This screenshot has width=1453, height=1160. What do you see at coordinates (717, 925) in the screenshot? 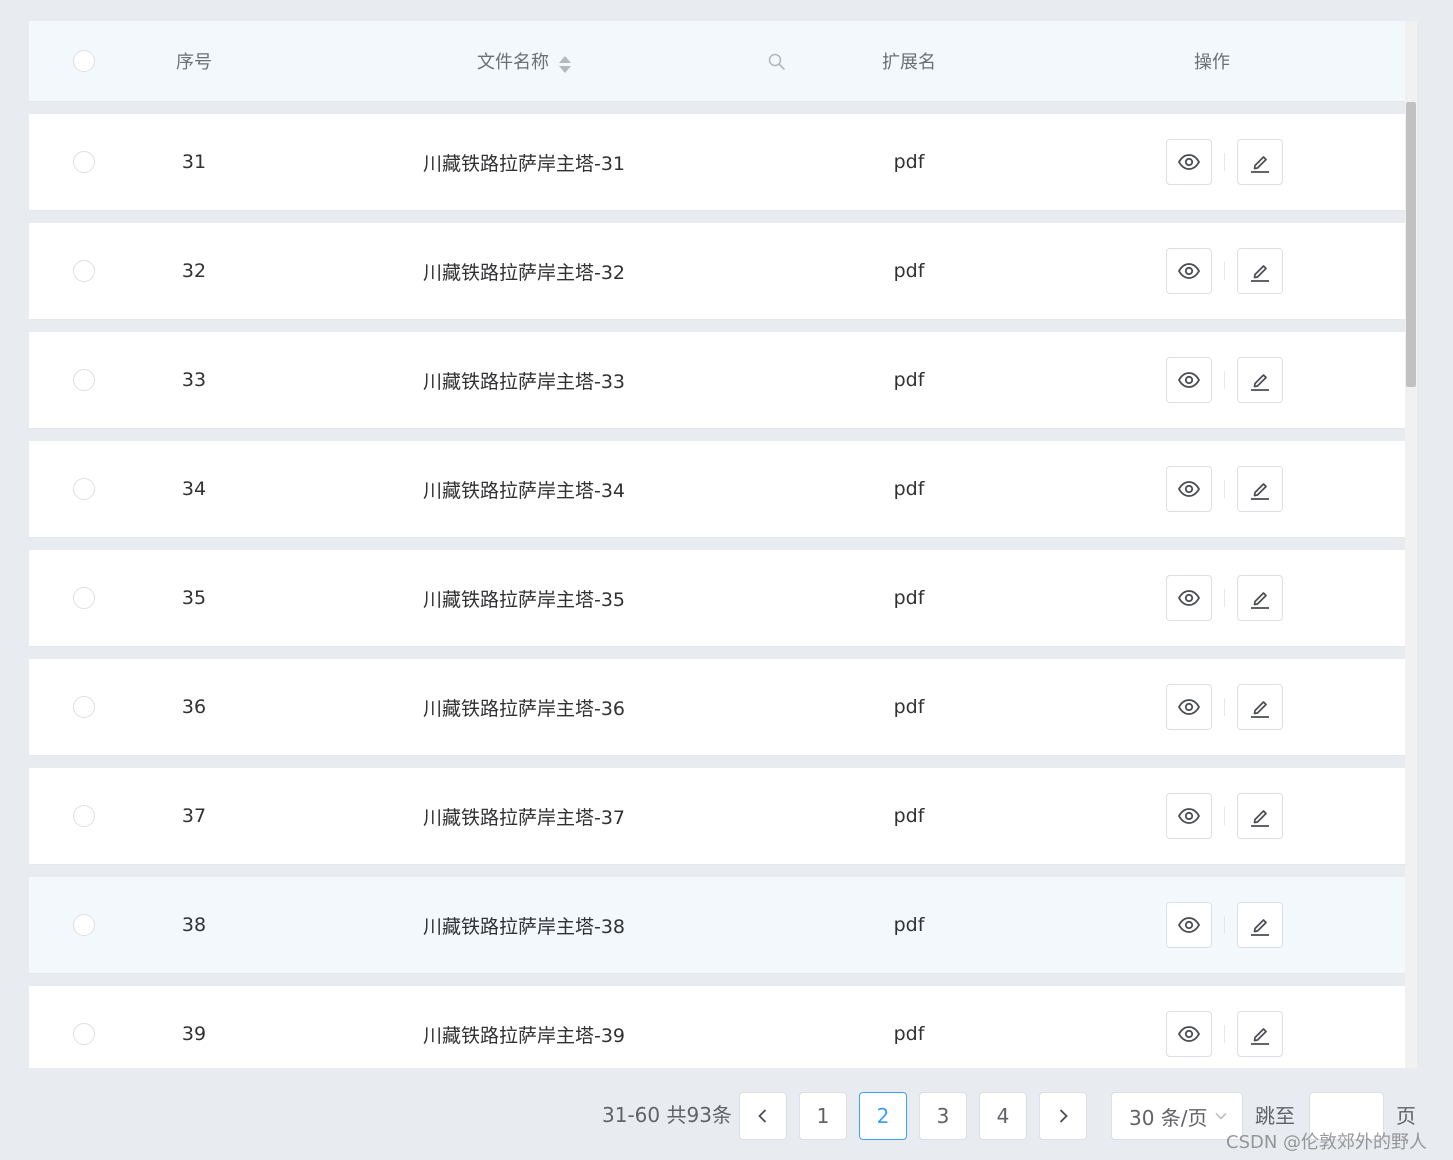
I see `table-row: 38 川藏铁路拉萨岸主塔-38 pdf` at bounding box center [717, 925].